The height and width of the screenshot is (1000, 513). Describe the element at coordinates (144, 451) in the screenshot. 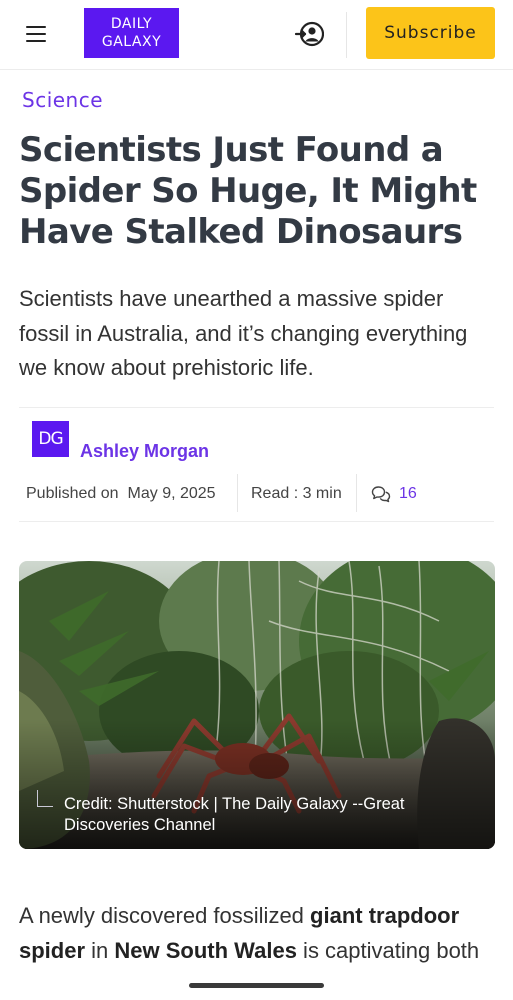

I see `author-name-link: Ashley Morgan` at that location.